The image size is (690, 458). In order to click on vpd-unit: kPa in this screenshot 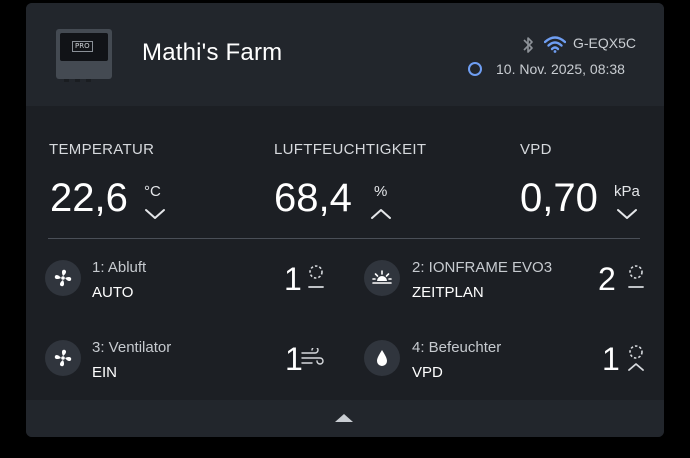, I will do `click(627, 191)`.